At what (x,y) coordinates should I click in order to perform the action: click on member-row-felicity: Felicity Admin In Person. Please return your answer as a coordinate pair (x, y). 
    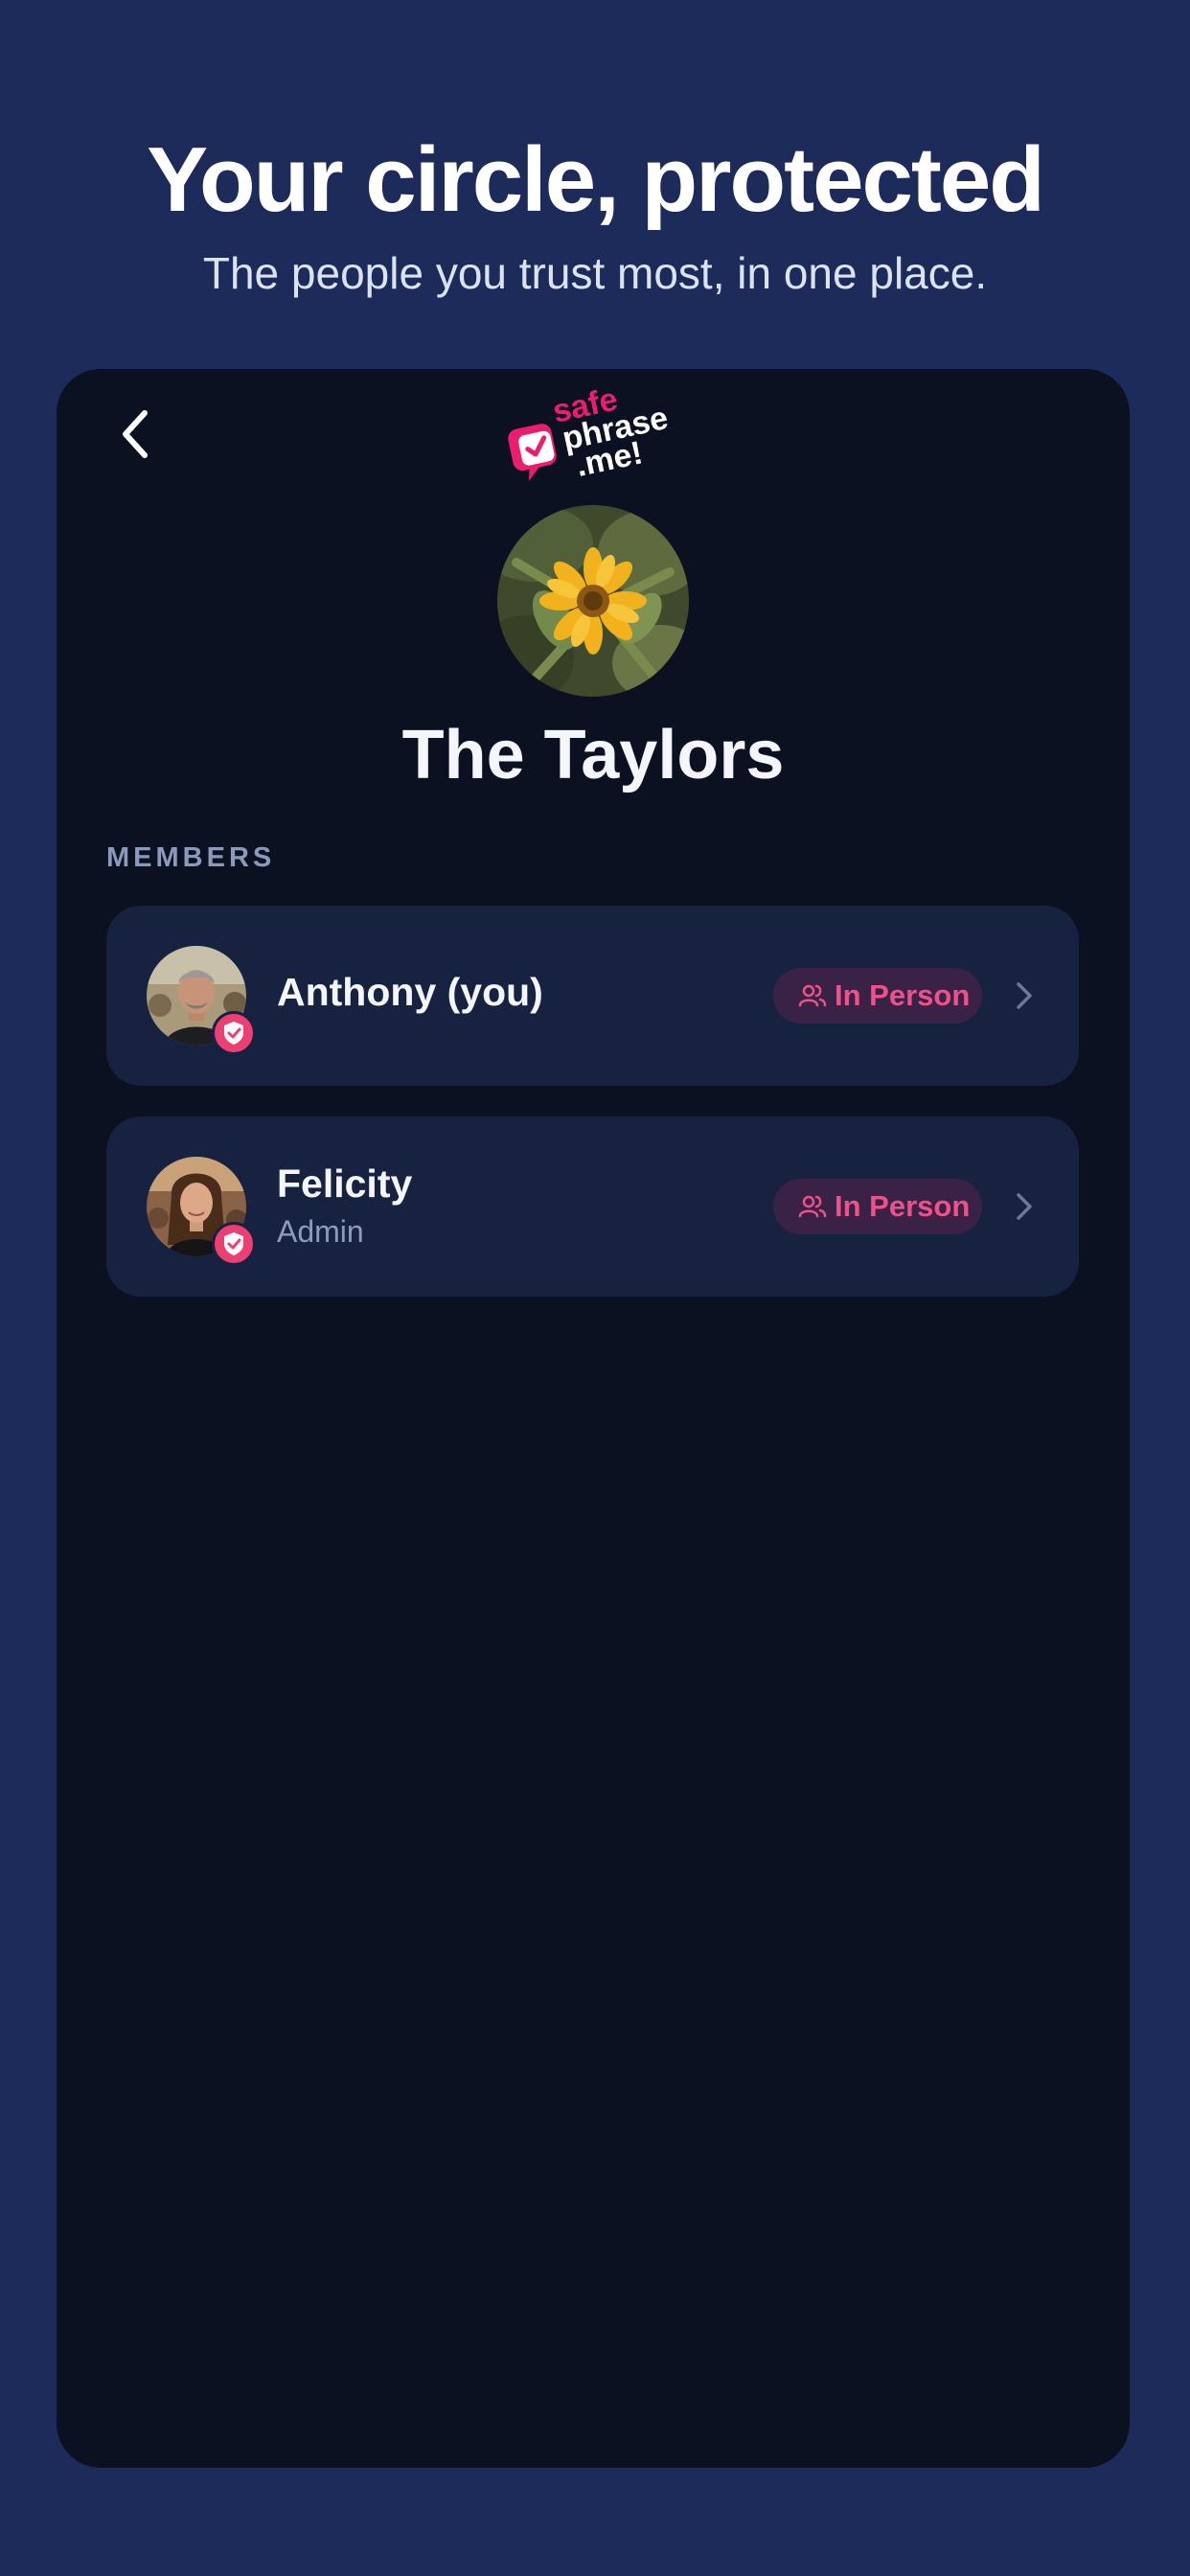
    Looking at the image, I should click on (592, 1206).